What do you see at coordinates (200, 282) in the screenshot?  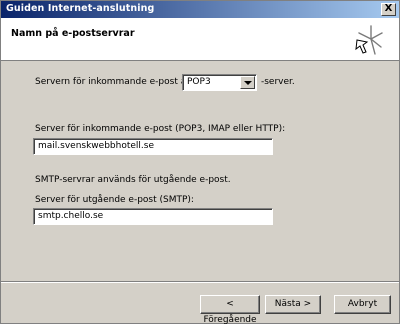 I see `footer-divider` at bounding box center [200, 282].